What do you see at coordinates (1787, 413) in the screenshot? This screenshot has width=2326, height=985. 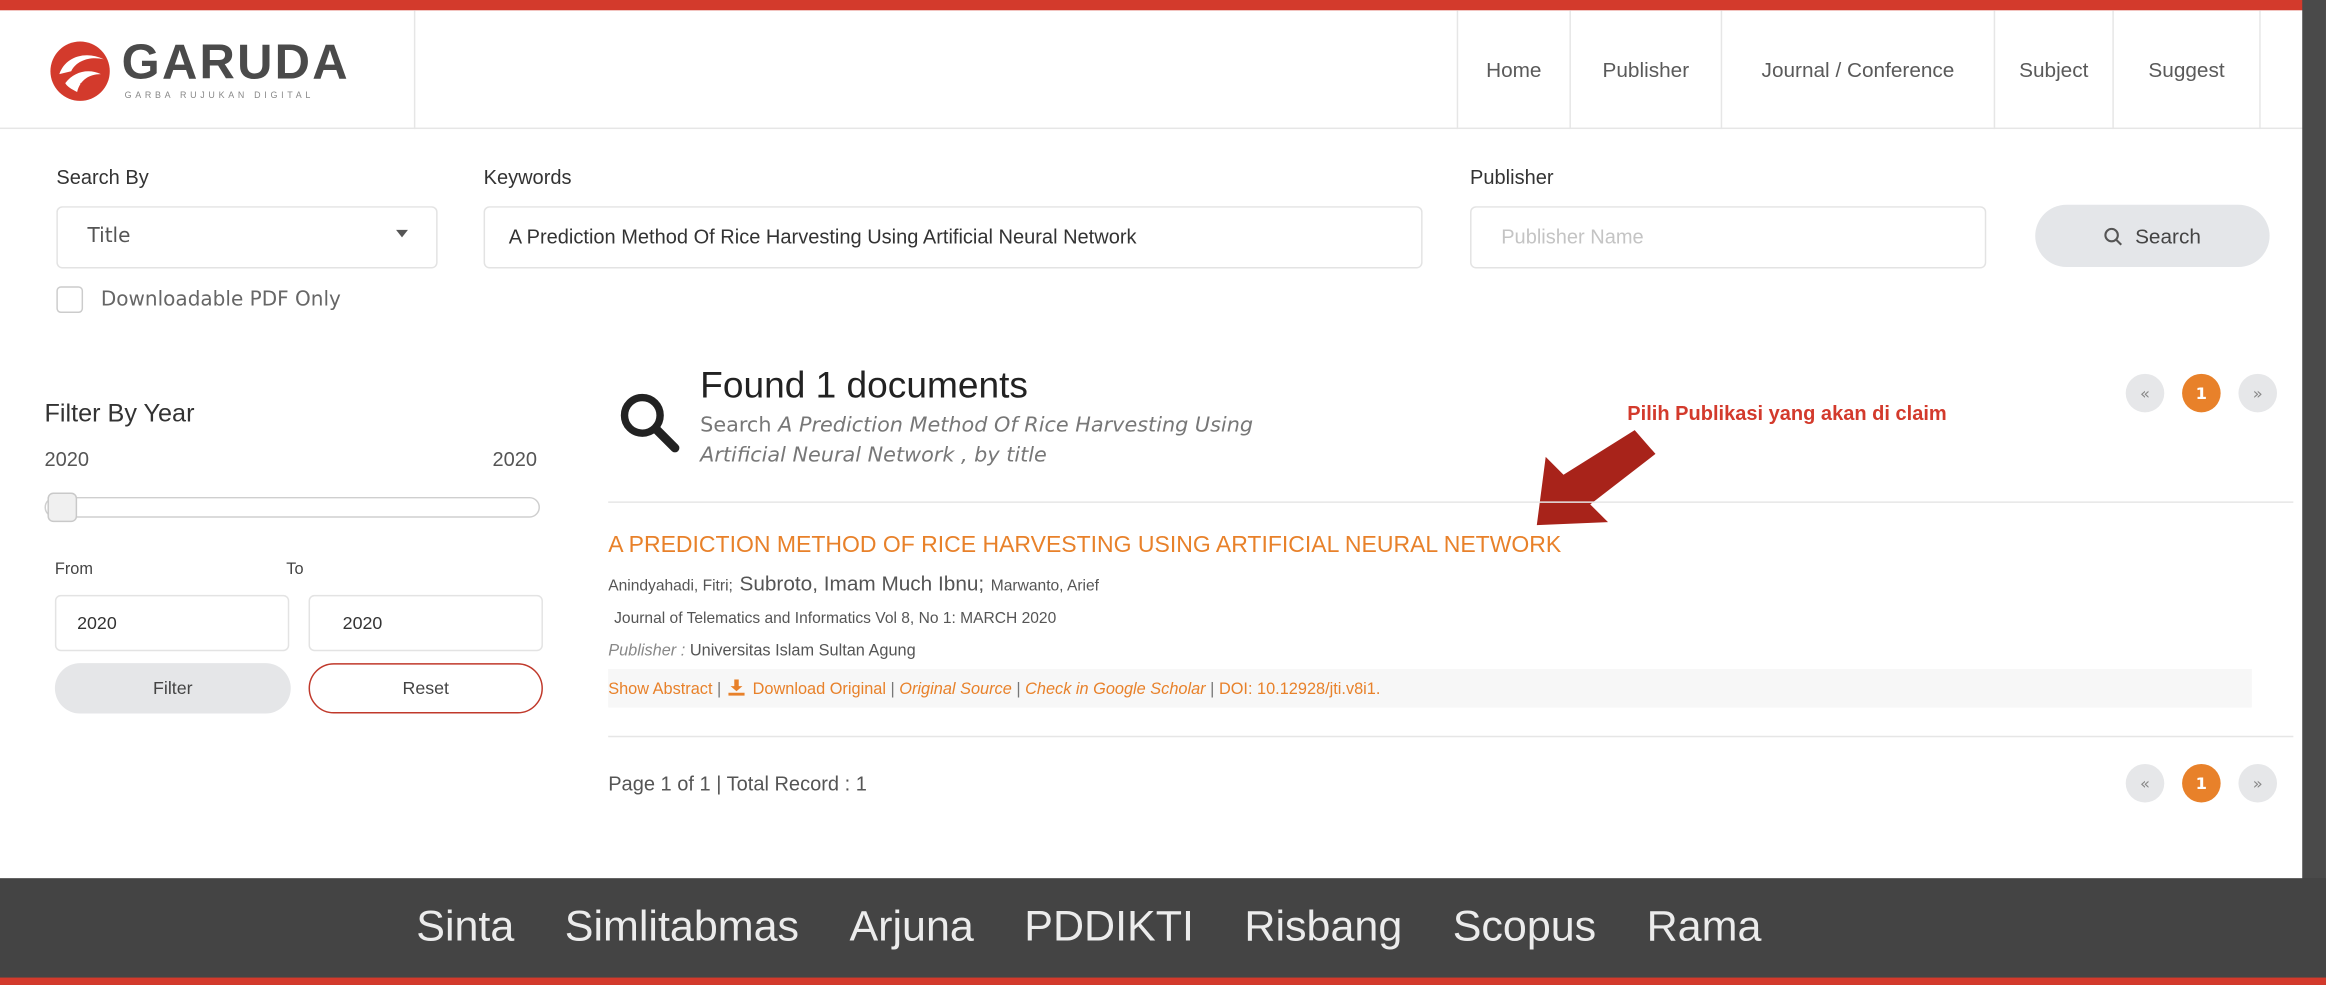 I see `claim-annotation: Pilih Publikasi yang akan di claim` at bounding box center [1787, 413].